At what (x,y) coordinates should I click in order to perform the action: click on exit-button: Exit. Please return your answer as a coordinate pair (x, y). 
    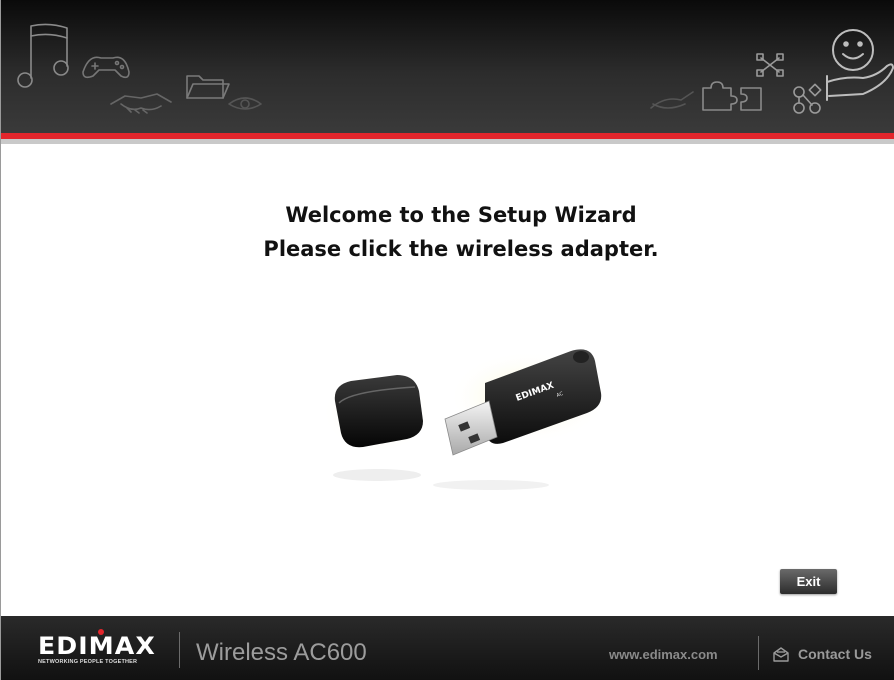
    Looking at the image, I should click on (808, 581).